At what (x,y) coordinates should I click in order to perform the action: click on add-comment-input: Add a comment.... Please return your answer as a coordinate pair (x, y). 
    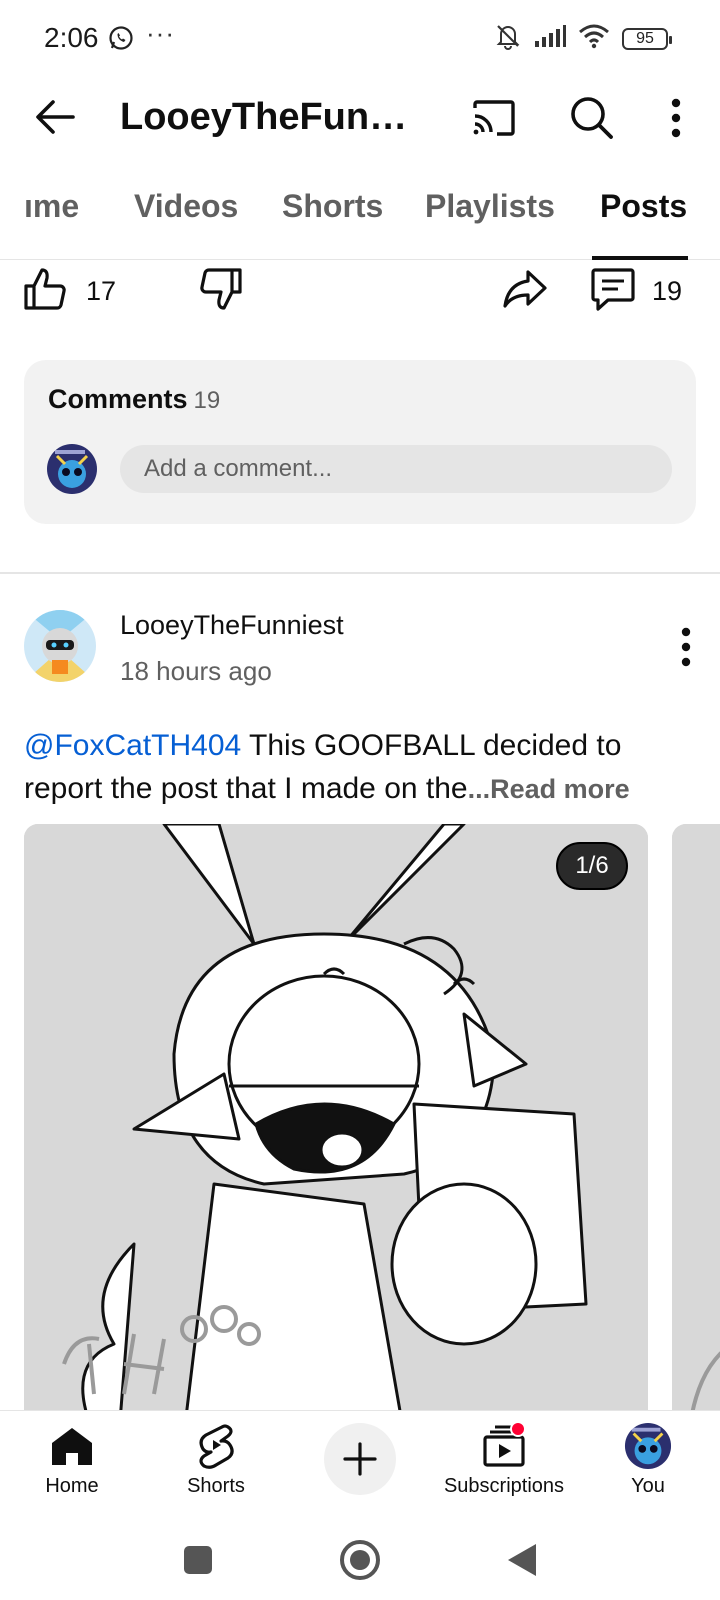
    Looking at the image, I should click on (396, 469).